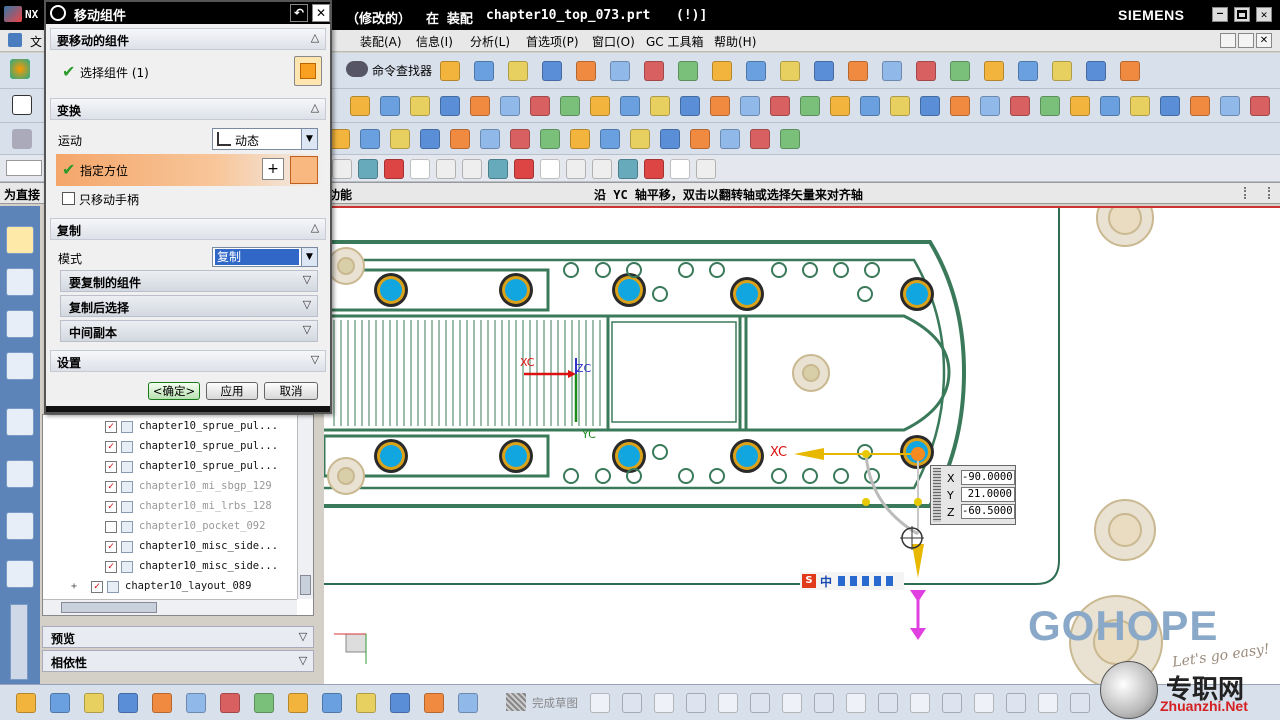  Describe the element at coordinates (309, 139) in the screenshot. I see `dropdown-arrow-icon: ▼` at that location.